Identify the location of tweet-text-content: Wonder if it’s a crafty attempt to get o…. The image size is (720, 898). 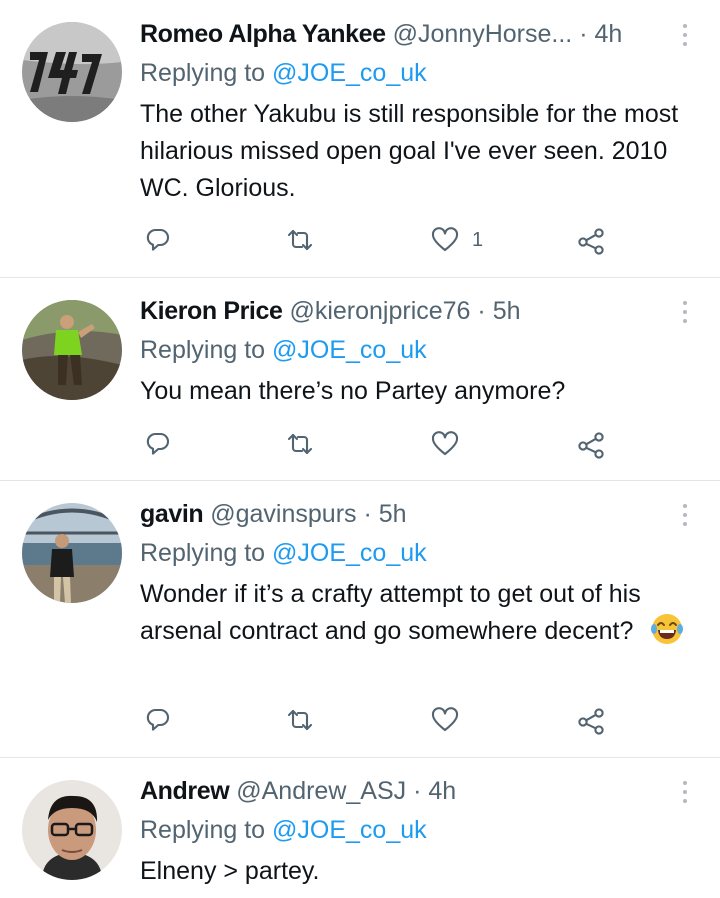
(390, 612).